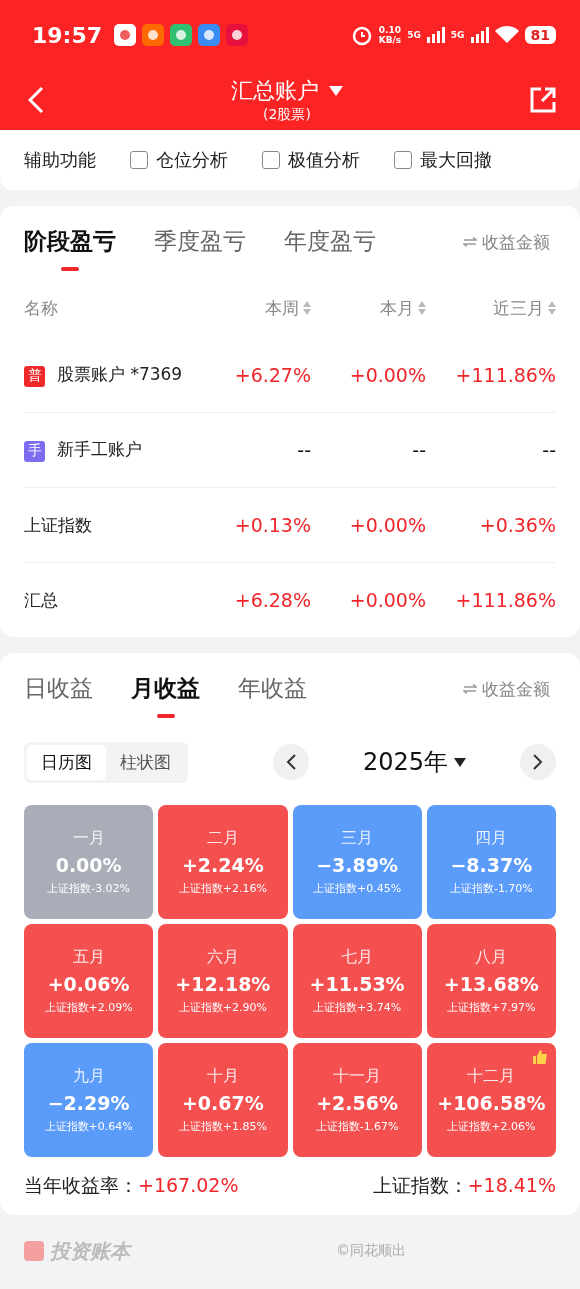  I want to click on previous-year-button, so click(290, 762).